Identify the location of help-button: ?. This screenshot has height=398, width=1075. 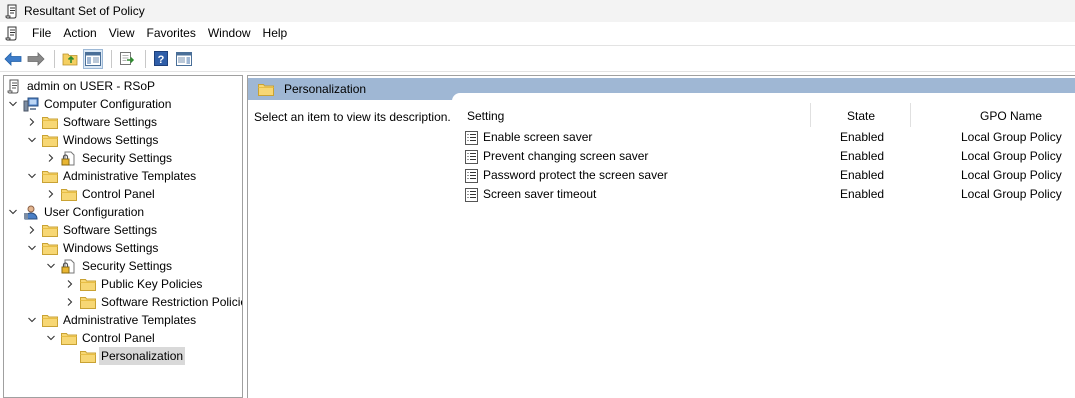
(161, 59).